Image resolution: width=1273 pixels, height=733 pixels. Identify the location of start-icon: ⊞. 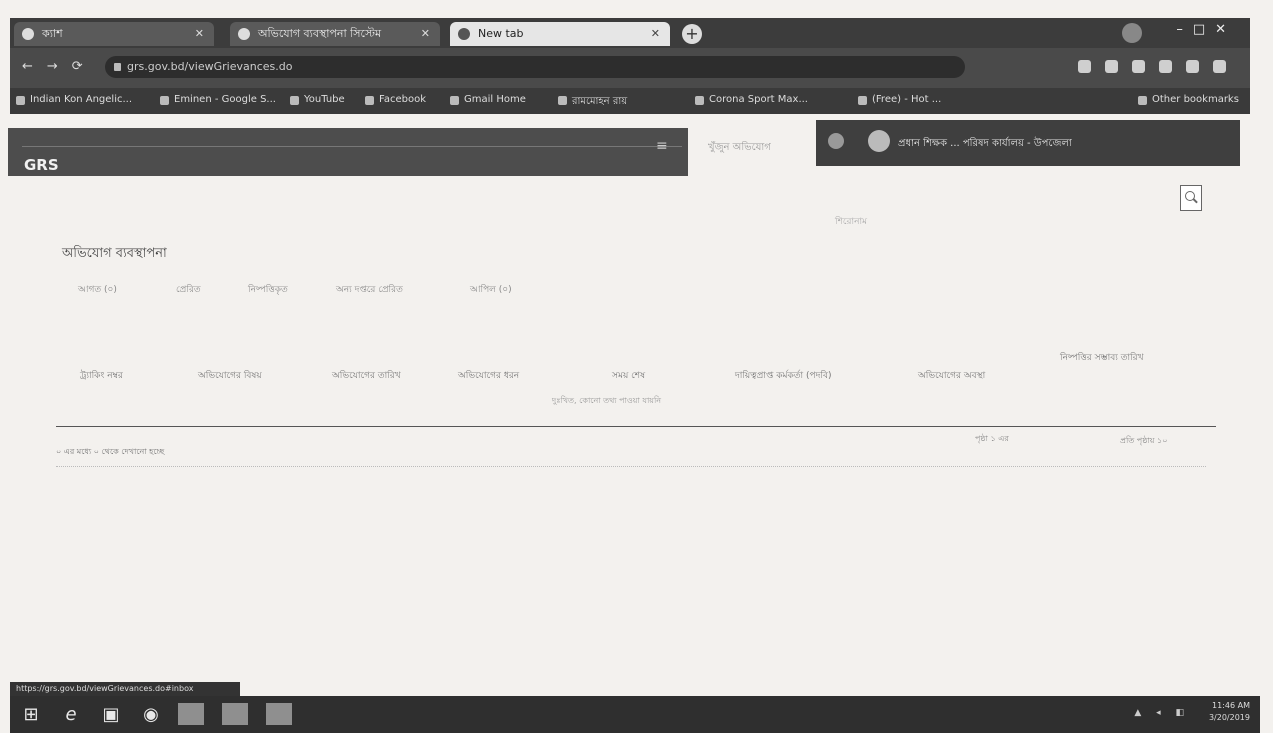
(31, 715).